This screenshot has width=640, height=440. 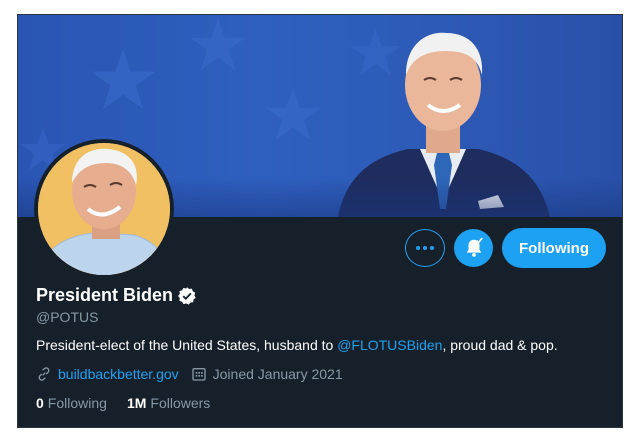 I want to click on followers-count: 1M, so click(x=136, y=403).